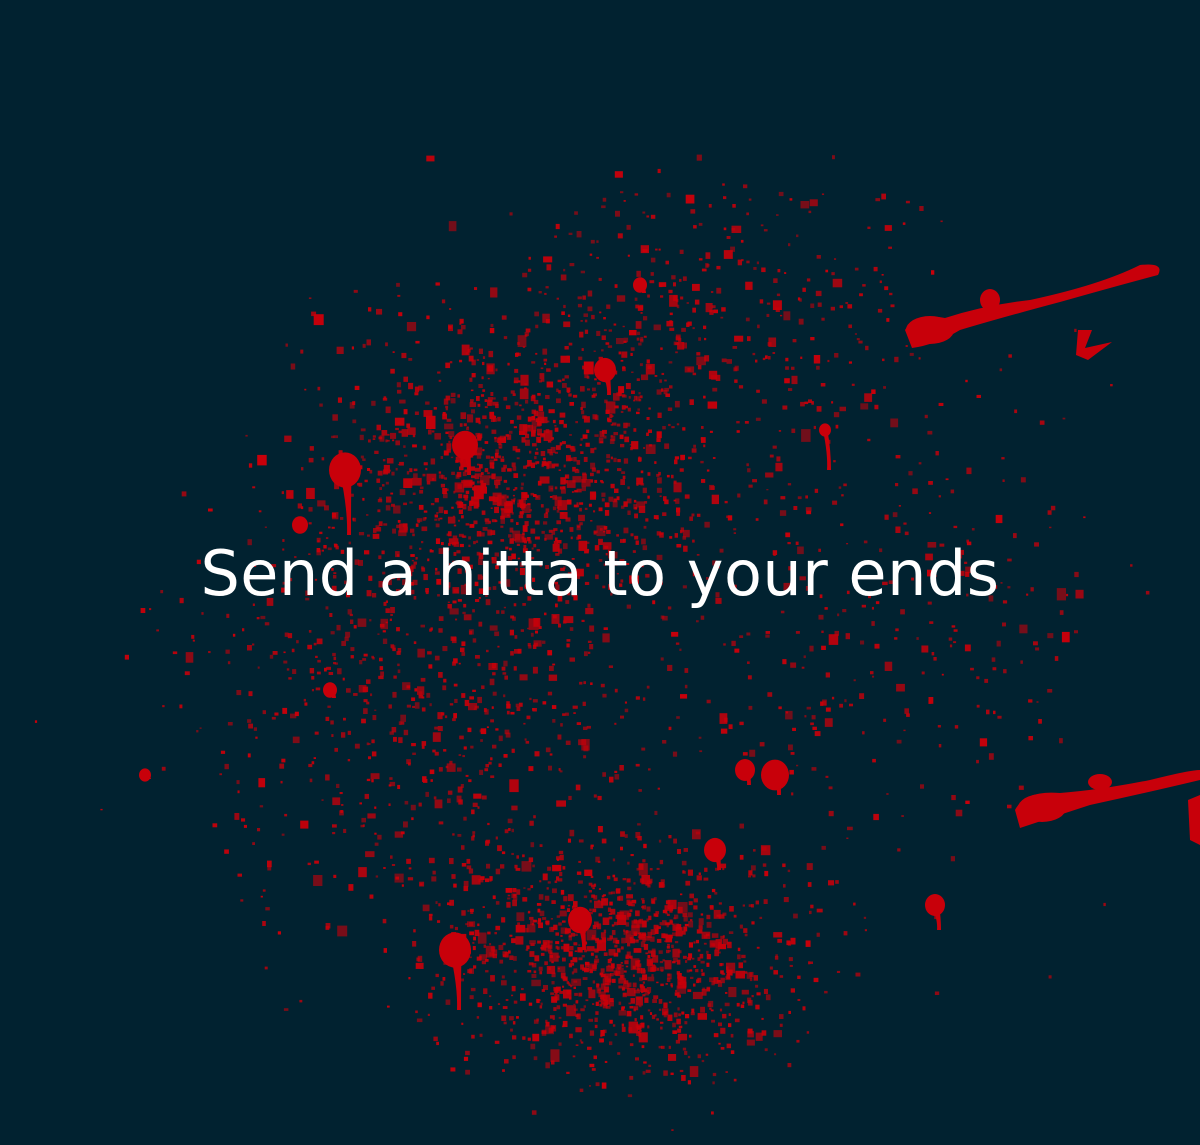 This screenshot has width=1200, height=1145. What do you see at coordinates (600, 573) in the screenshot?
I see `caption-text: Send a hitta to your ends` at bounding box center [600, 573].